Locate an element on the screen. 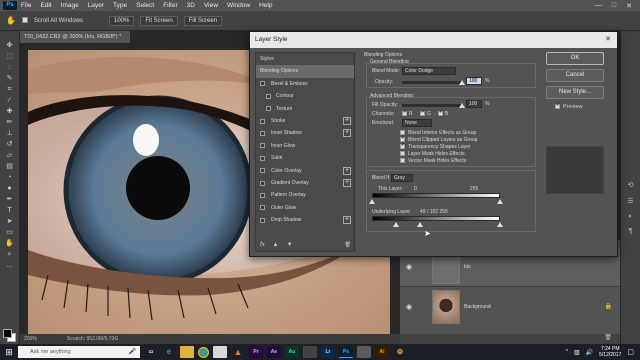 The image size is (640, 360). menu-view: View is located at coordinates (211, 5).